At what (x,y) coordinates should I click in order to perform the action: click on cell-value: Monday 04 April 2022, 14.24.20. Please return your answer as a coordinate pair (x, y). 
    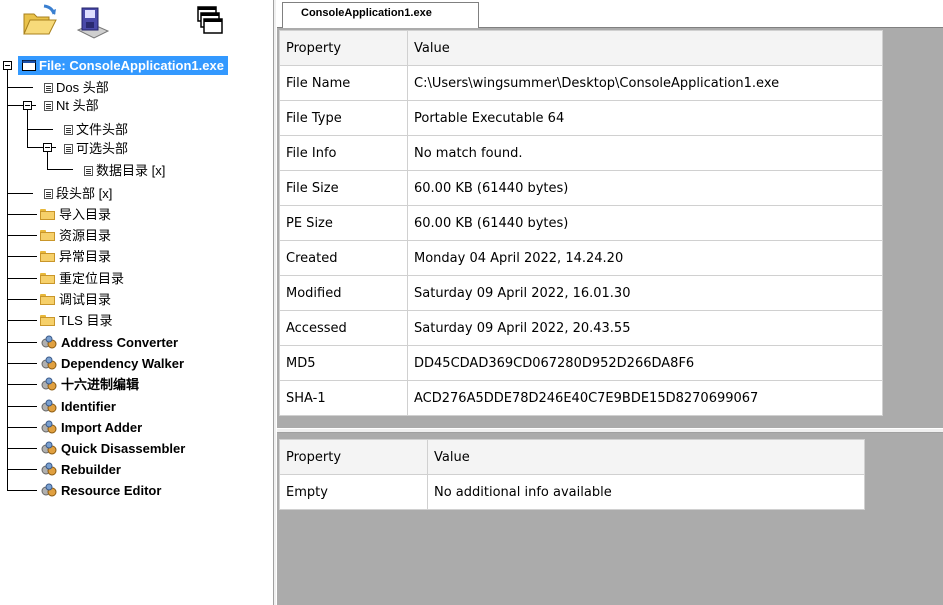
    Looking at the image, I should click on (645, 258).